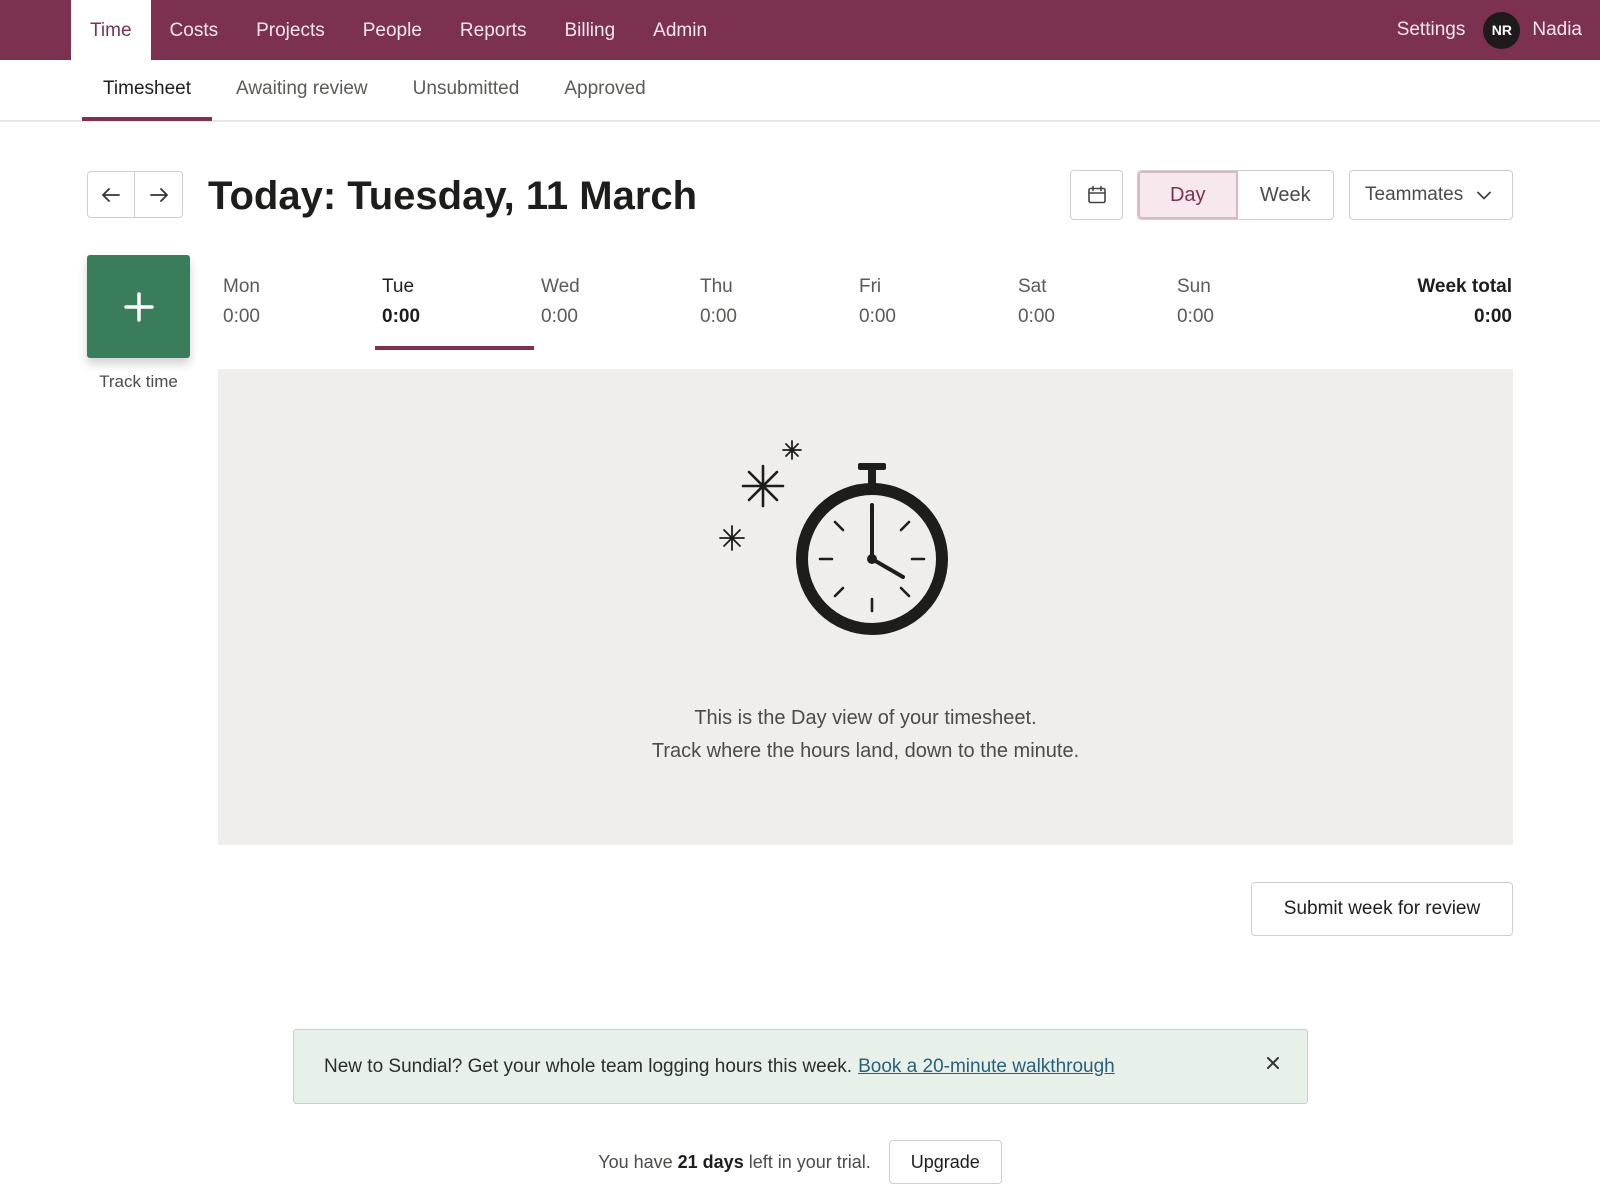 This screenshot has width=1600, height=1200. I want to click on nav-admin: Admin, so click(680, 30).